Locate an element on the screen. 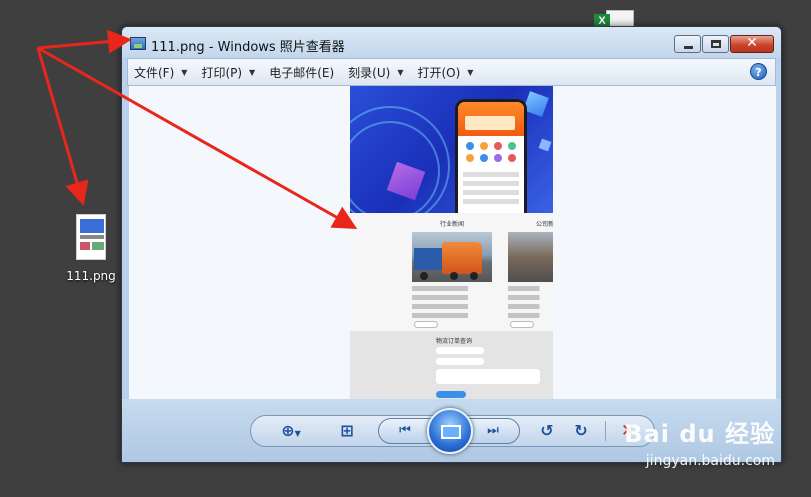 The height and width of the screenshot is (497, 811). close-icon: ✕ is located at coordinates (752, 43).